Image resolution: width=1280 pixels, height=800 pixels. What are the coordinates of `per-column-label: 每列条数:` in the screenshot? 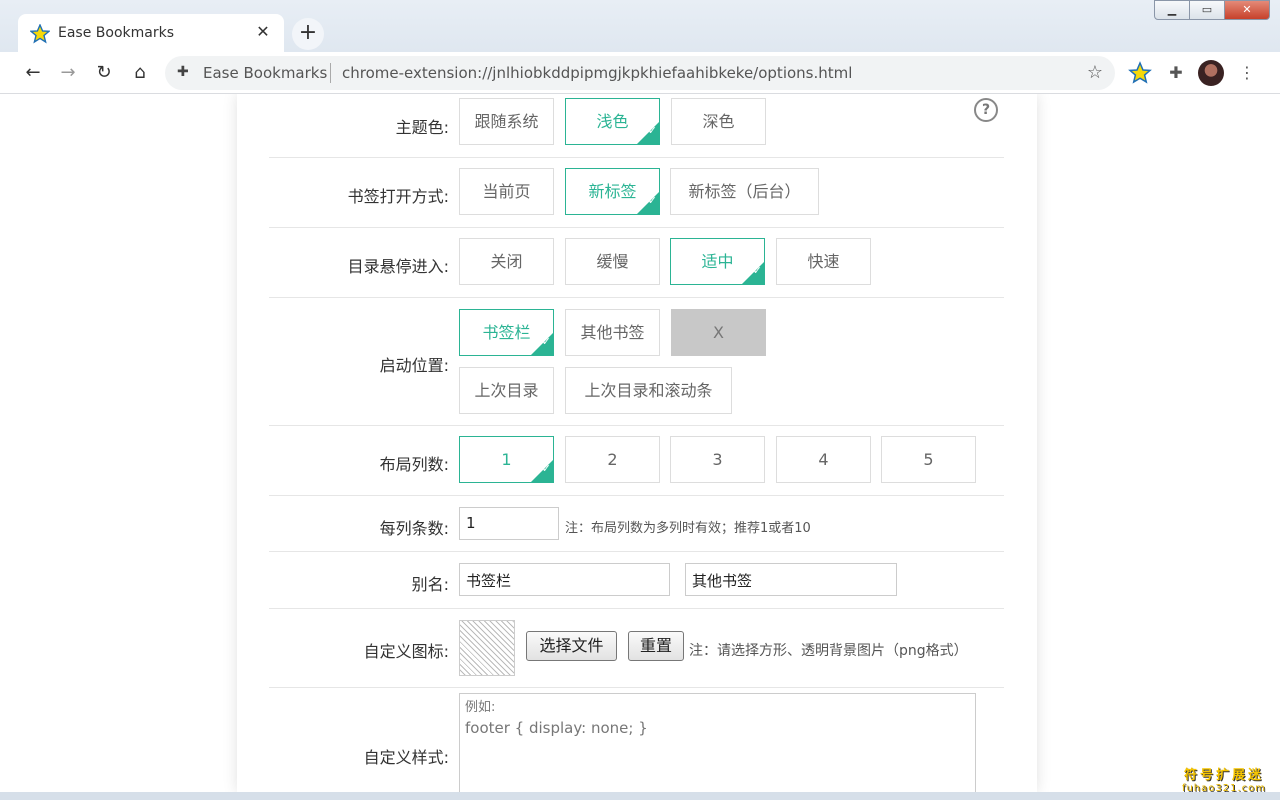 It's located at (414, 528).